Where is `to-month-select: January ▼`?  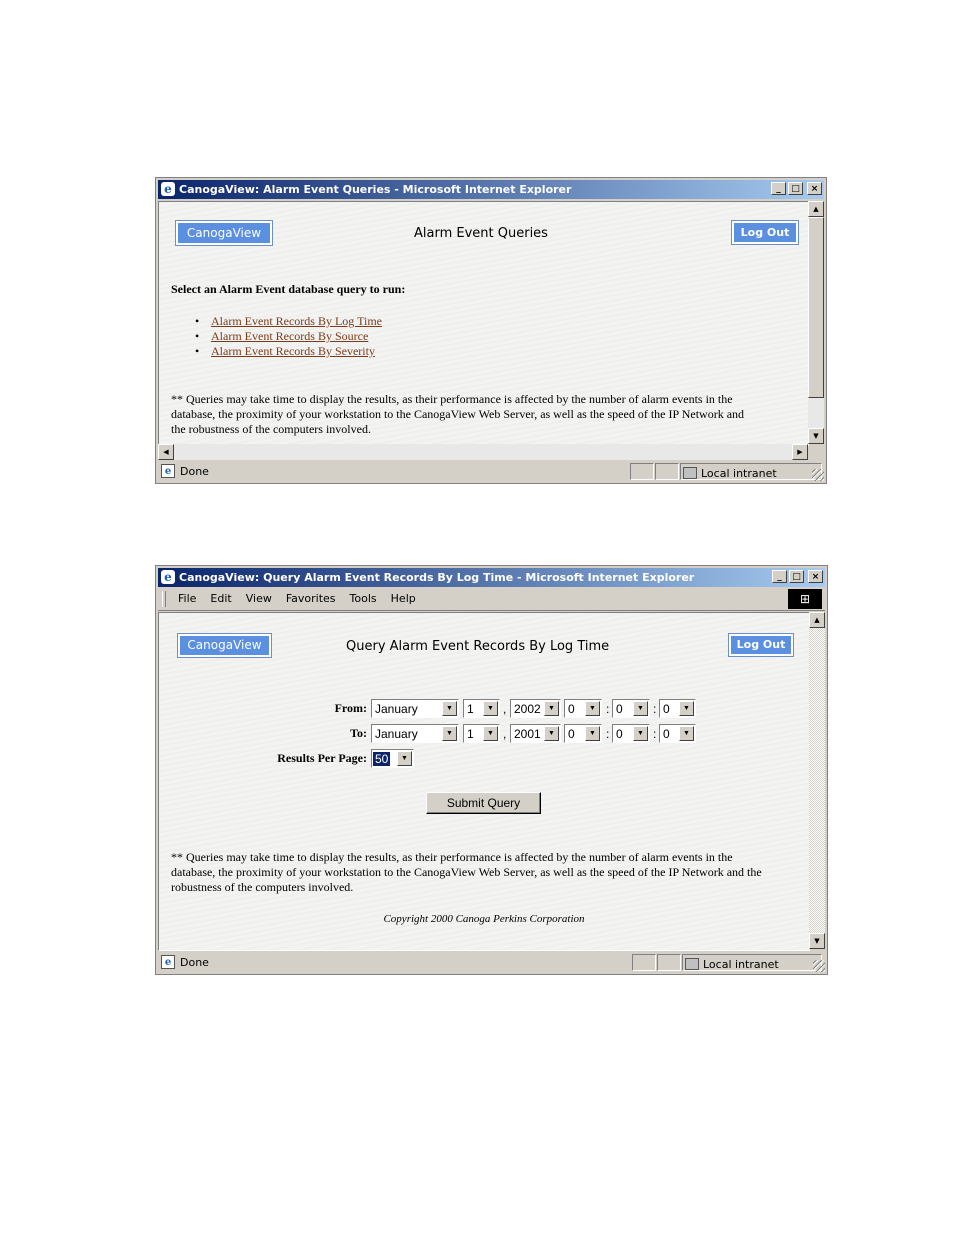
to-month-select: January ▼ is located at coordinates (415, 733).